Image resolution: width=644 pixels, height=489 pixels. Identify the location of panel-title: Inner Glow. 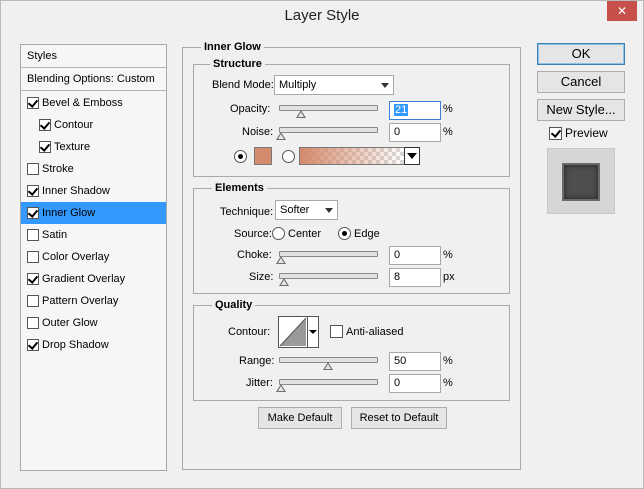
(232, 47).